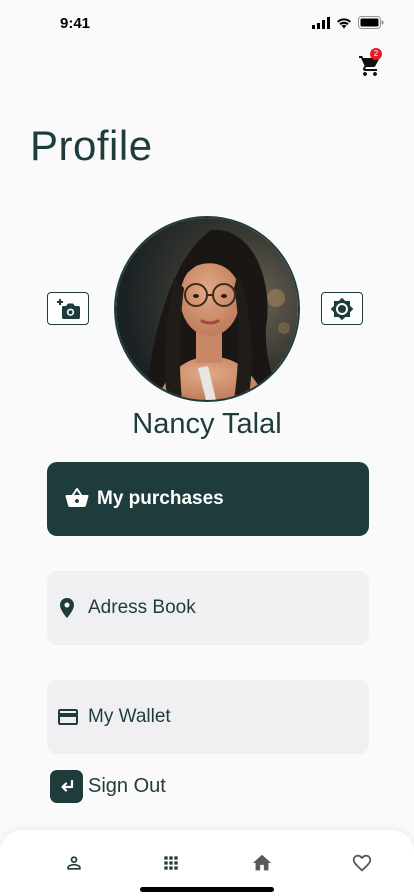 This screenshot has width=414, height=896. I want to click on my-wallet-label: My Wallet, so click(129, 716).